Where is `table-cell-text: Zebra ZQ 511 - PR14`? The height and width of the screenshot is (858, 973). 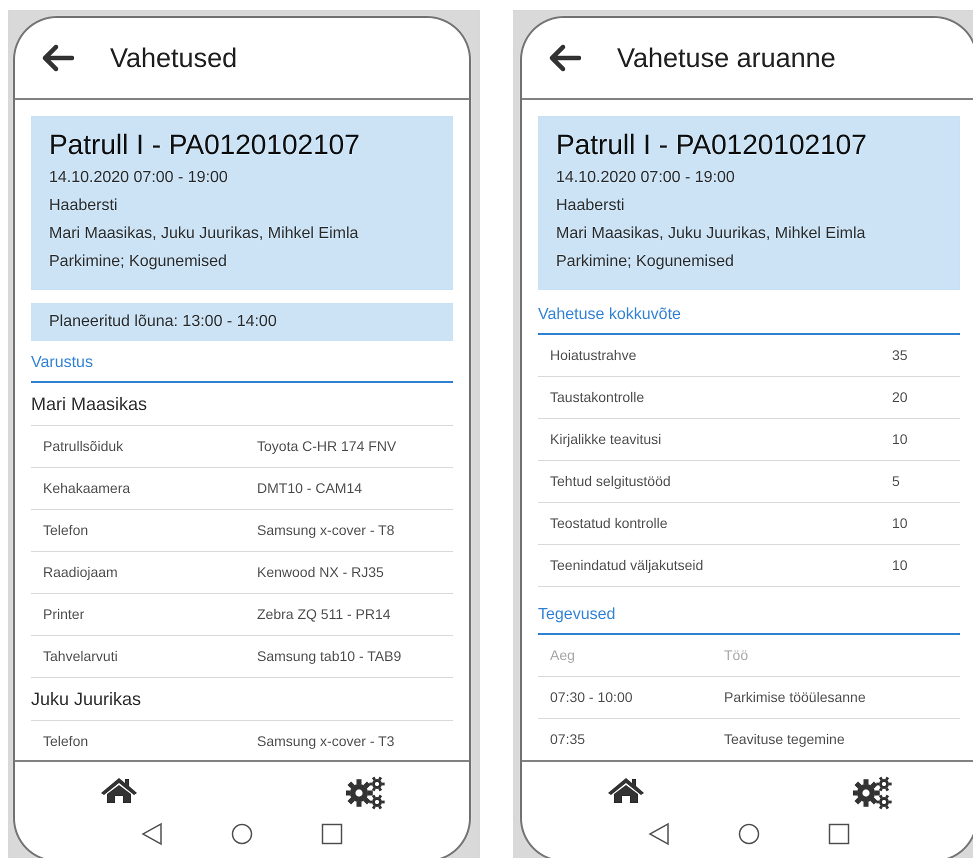 table-cell-text: Zebra ZQ 511 - PR14 is located at coordinates (324, 614).